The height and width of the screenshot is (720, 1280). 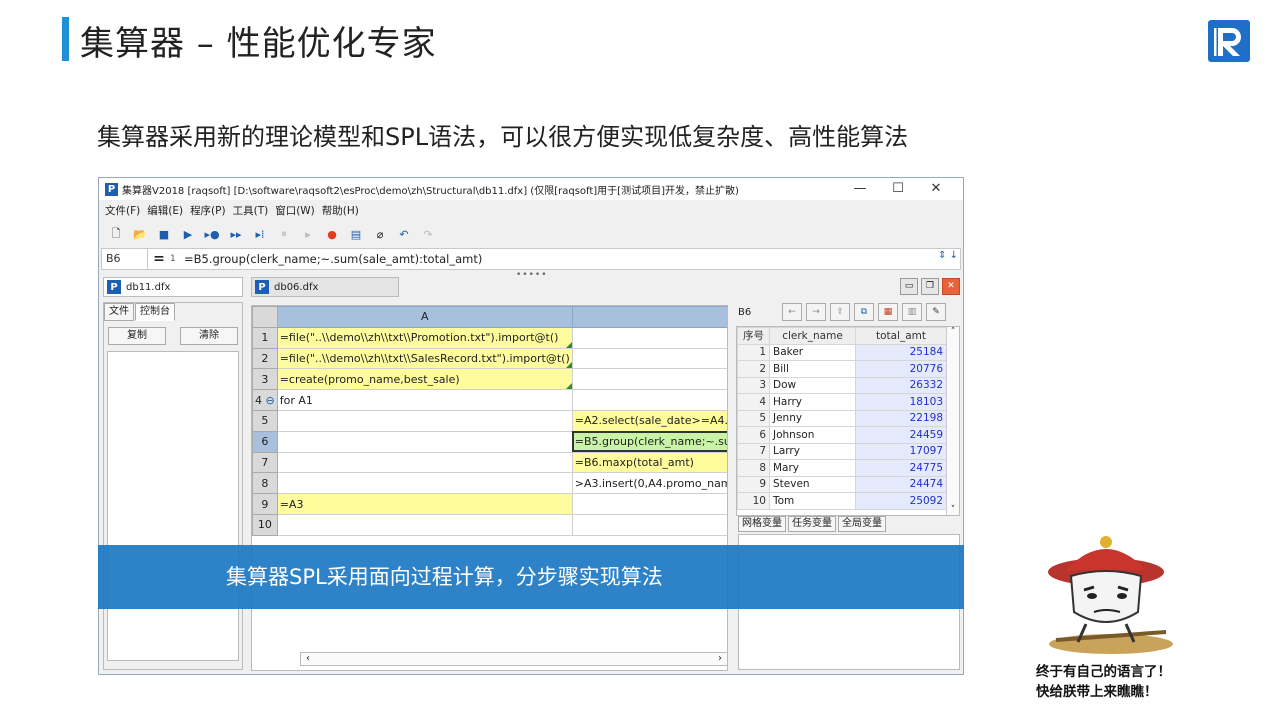 I want to click on undo-icon: ↶, so click(x=404, y=234).